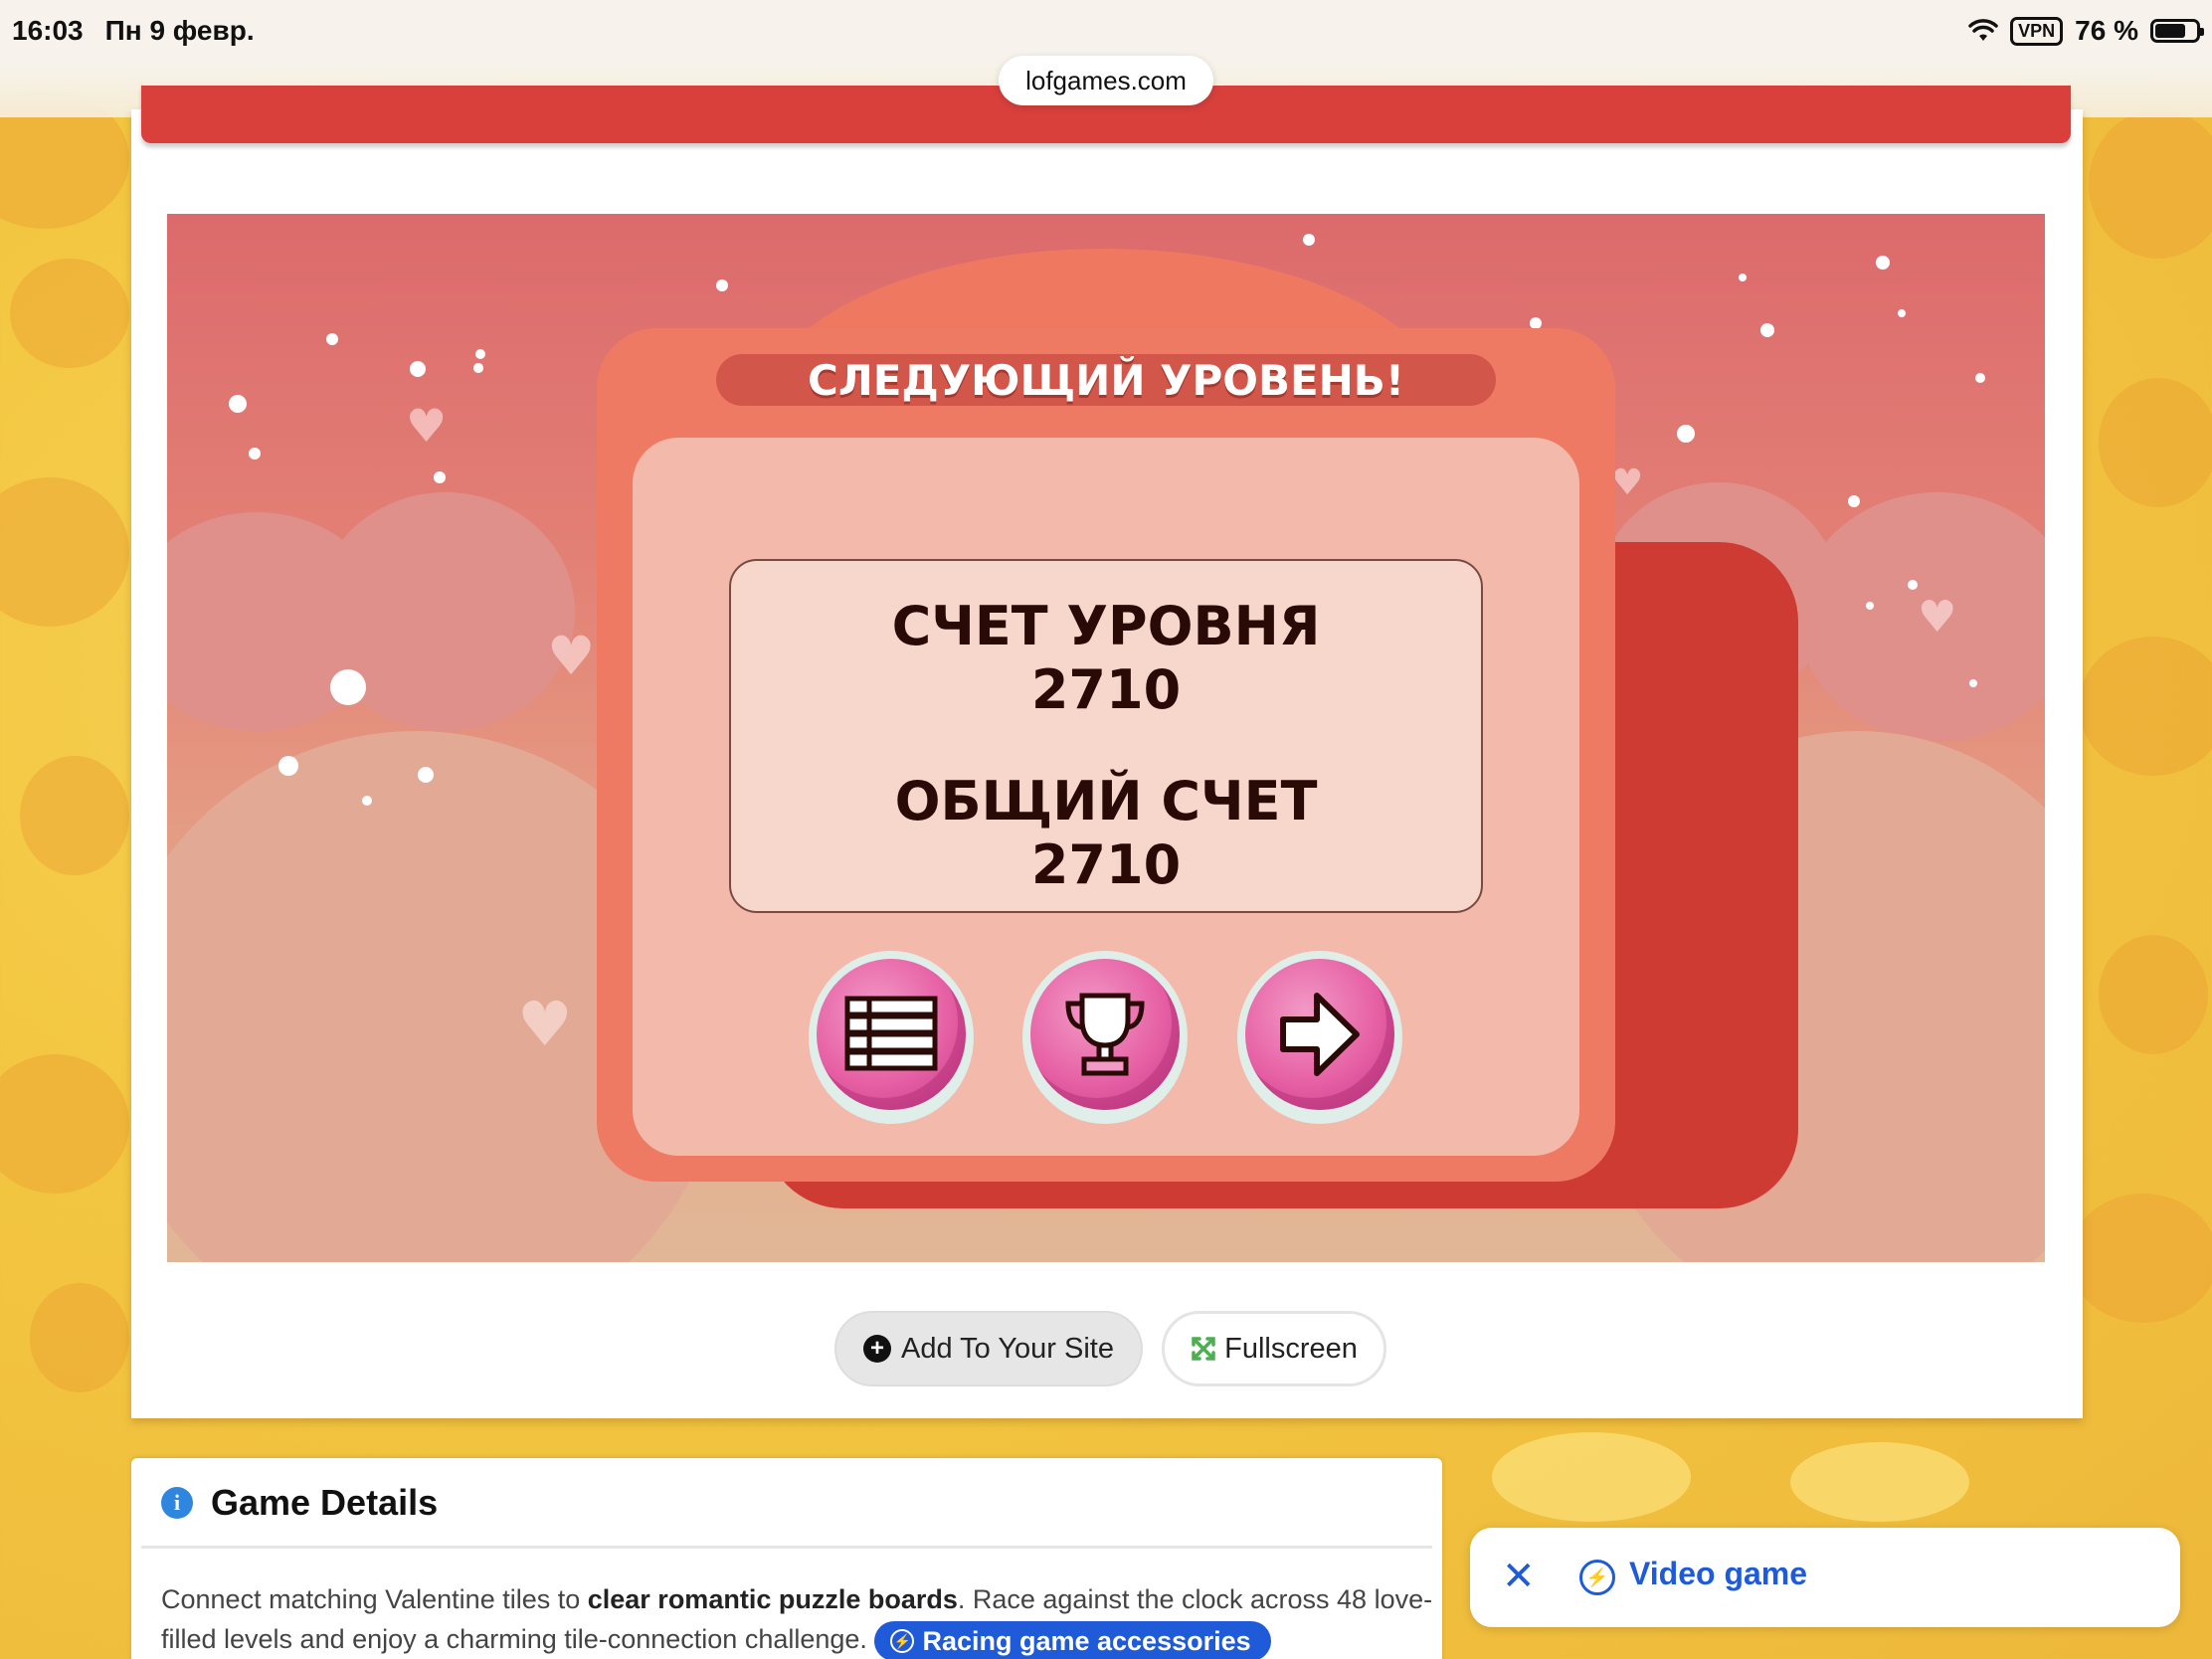  I want to click on battery-percent: 76 %, so click(2106, 30).